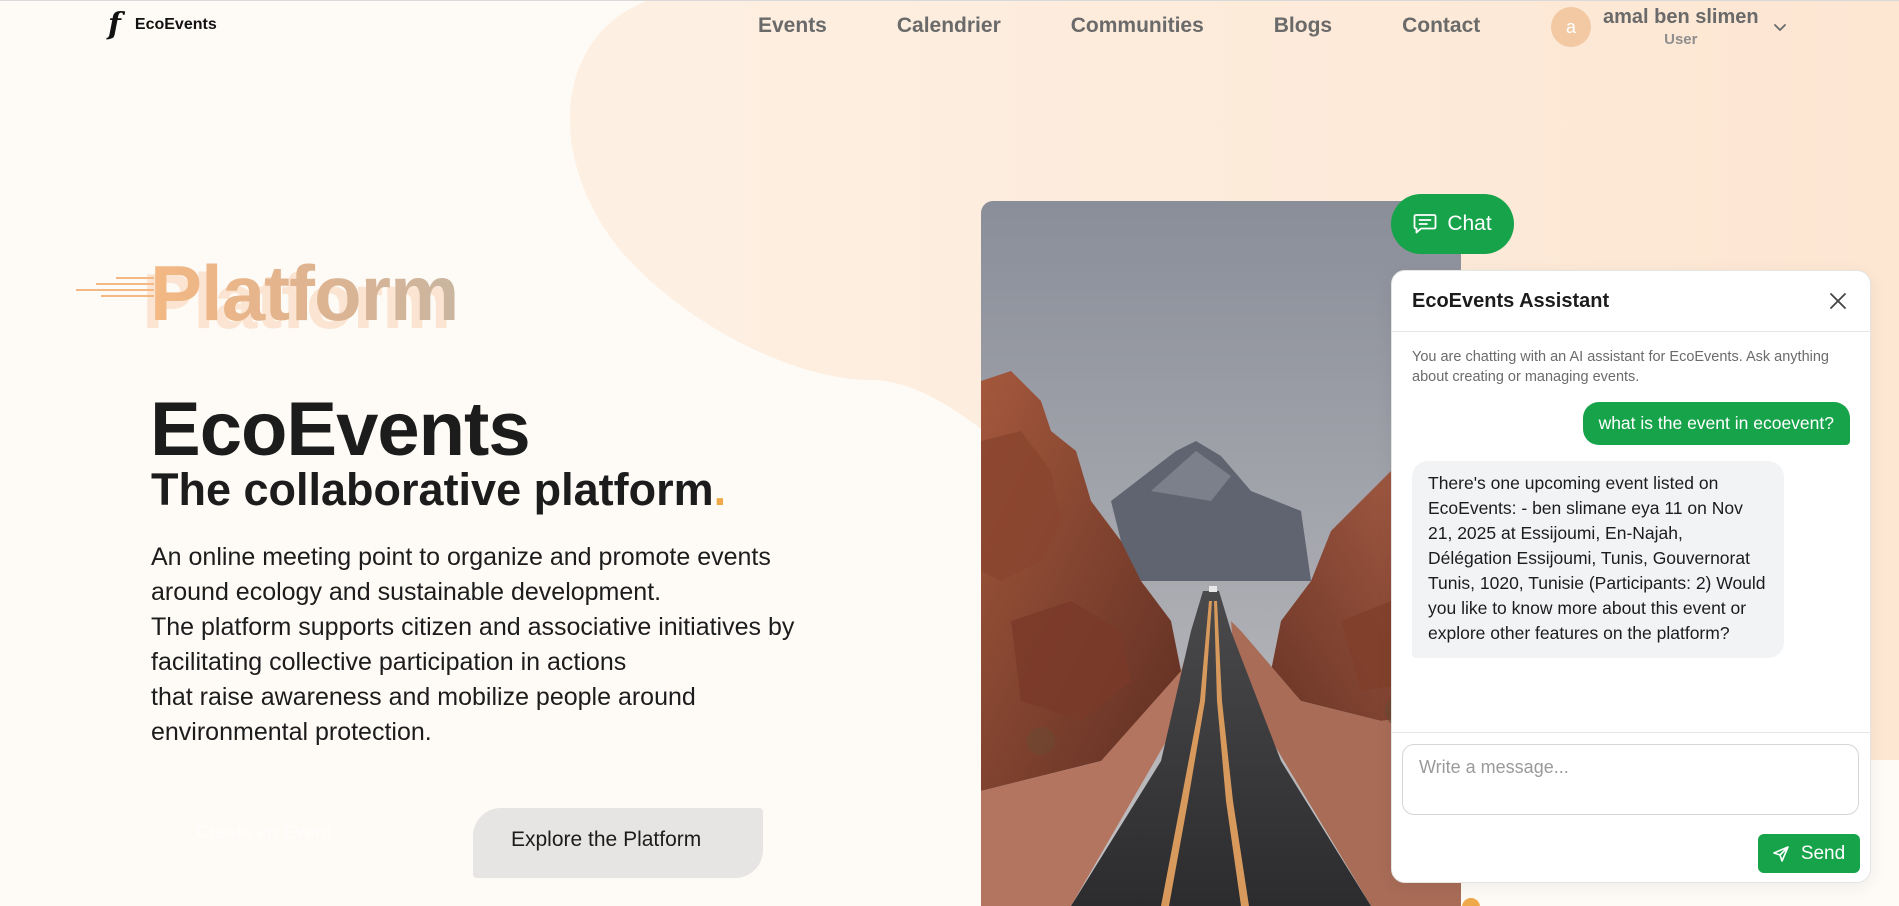 The width and height of the screenshot is (1899, 906). Describe the element at coordinates (432, 489) in the screenshot. I see `hero-subtitle-text: The collaborative platform` at that location.